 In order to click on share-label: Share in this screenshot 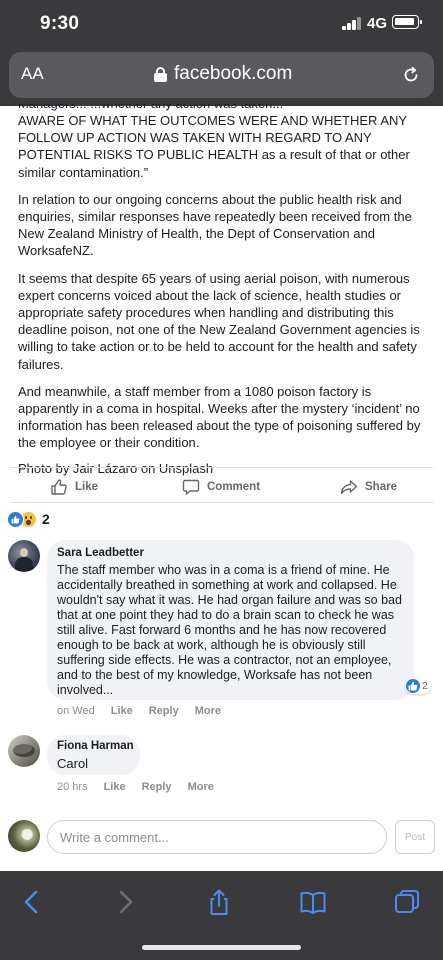, I will do `click(381, 487)`.